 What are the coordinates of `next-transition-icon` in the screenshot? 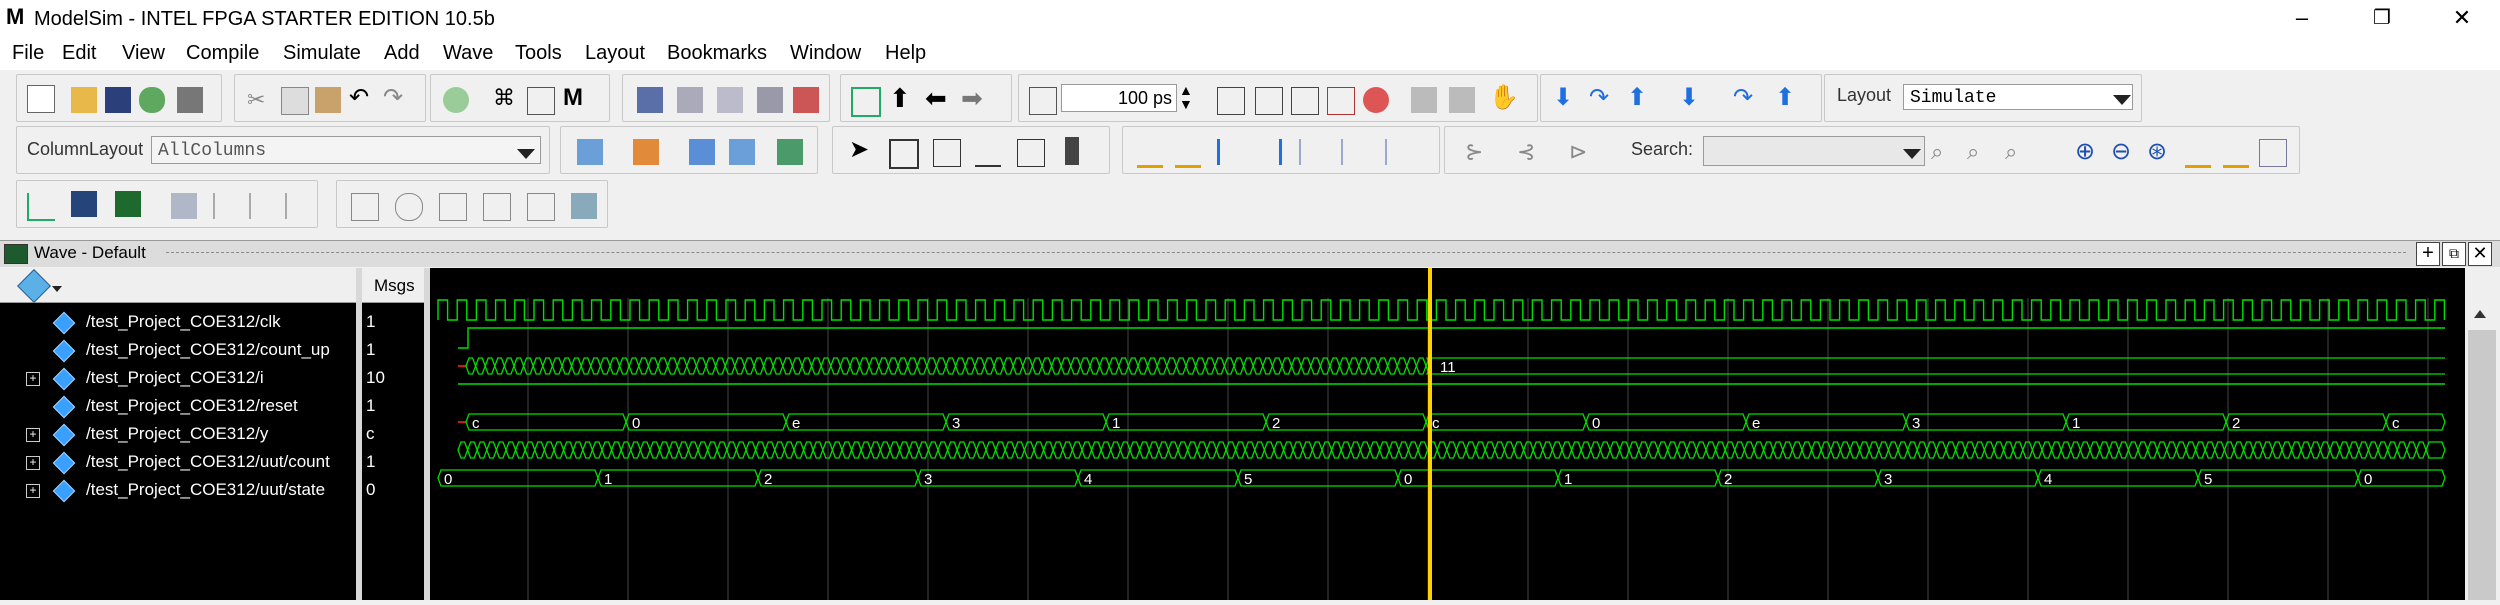 It's located at (1355, 152).